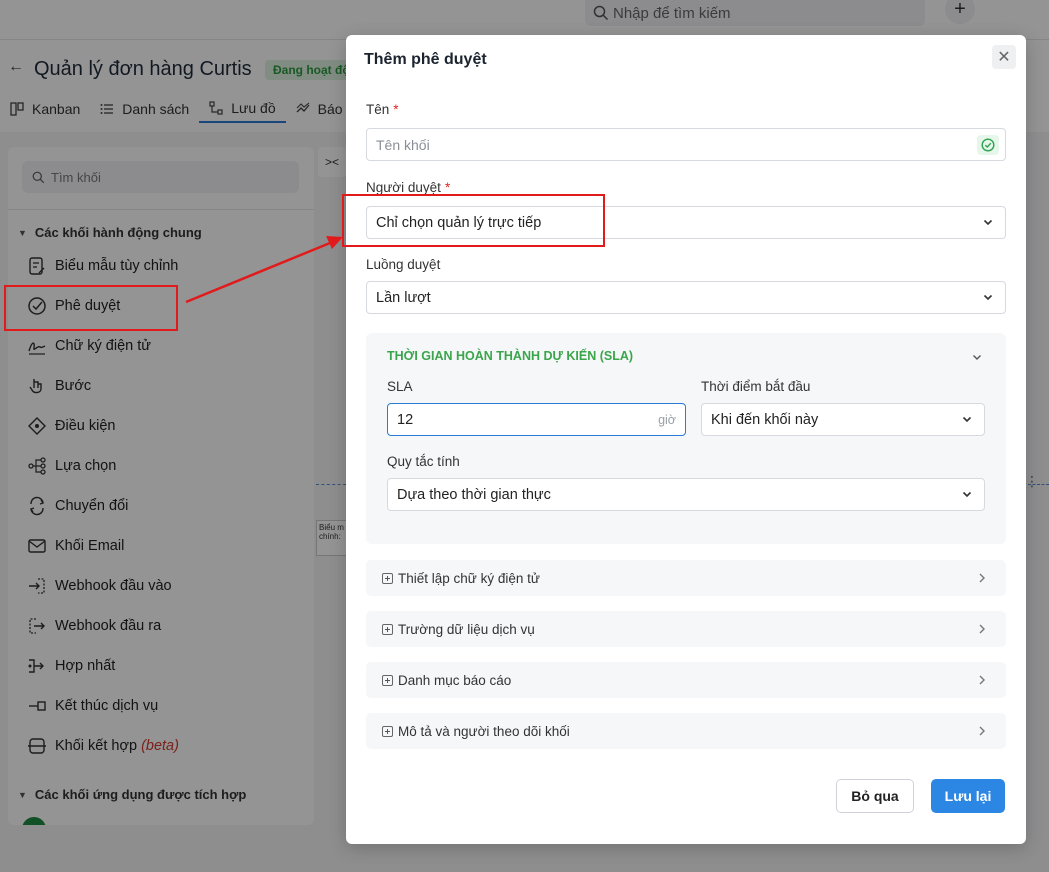 This screenshot has width=1049, height=872. Describe the element at coordinates (686, 144) in the screenshot. I see `name-input: Tên khối` at that location.